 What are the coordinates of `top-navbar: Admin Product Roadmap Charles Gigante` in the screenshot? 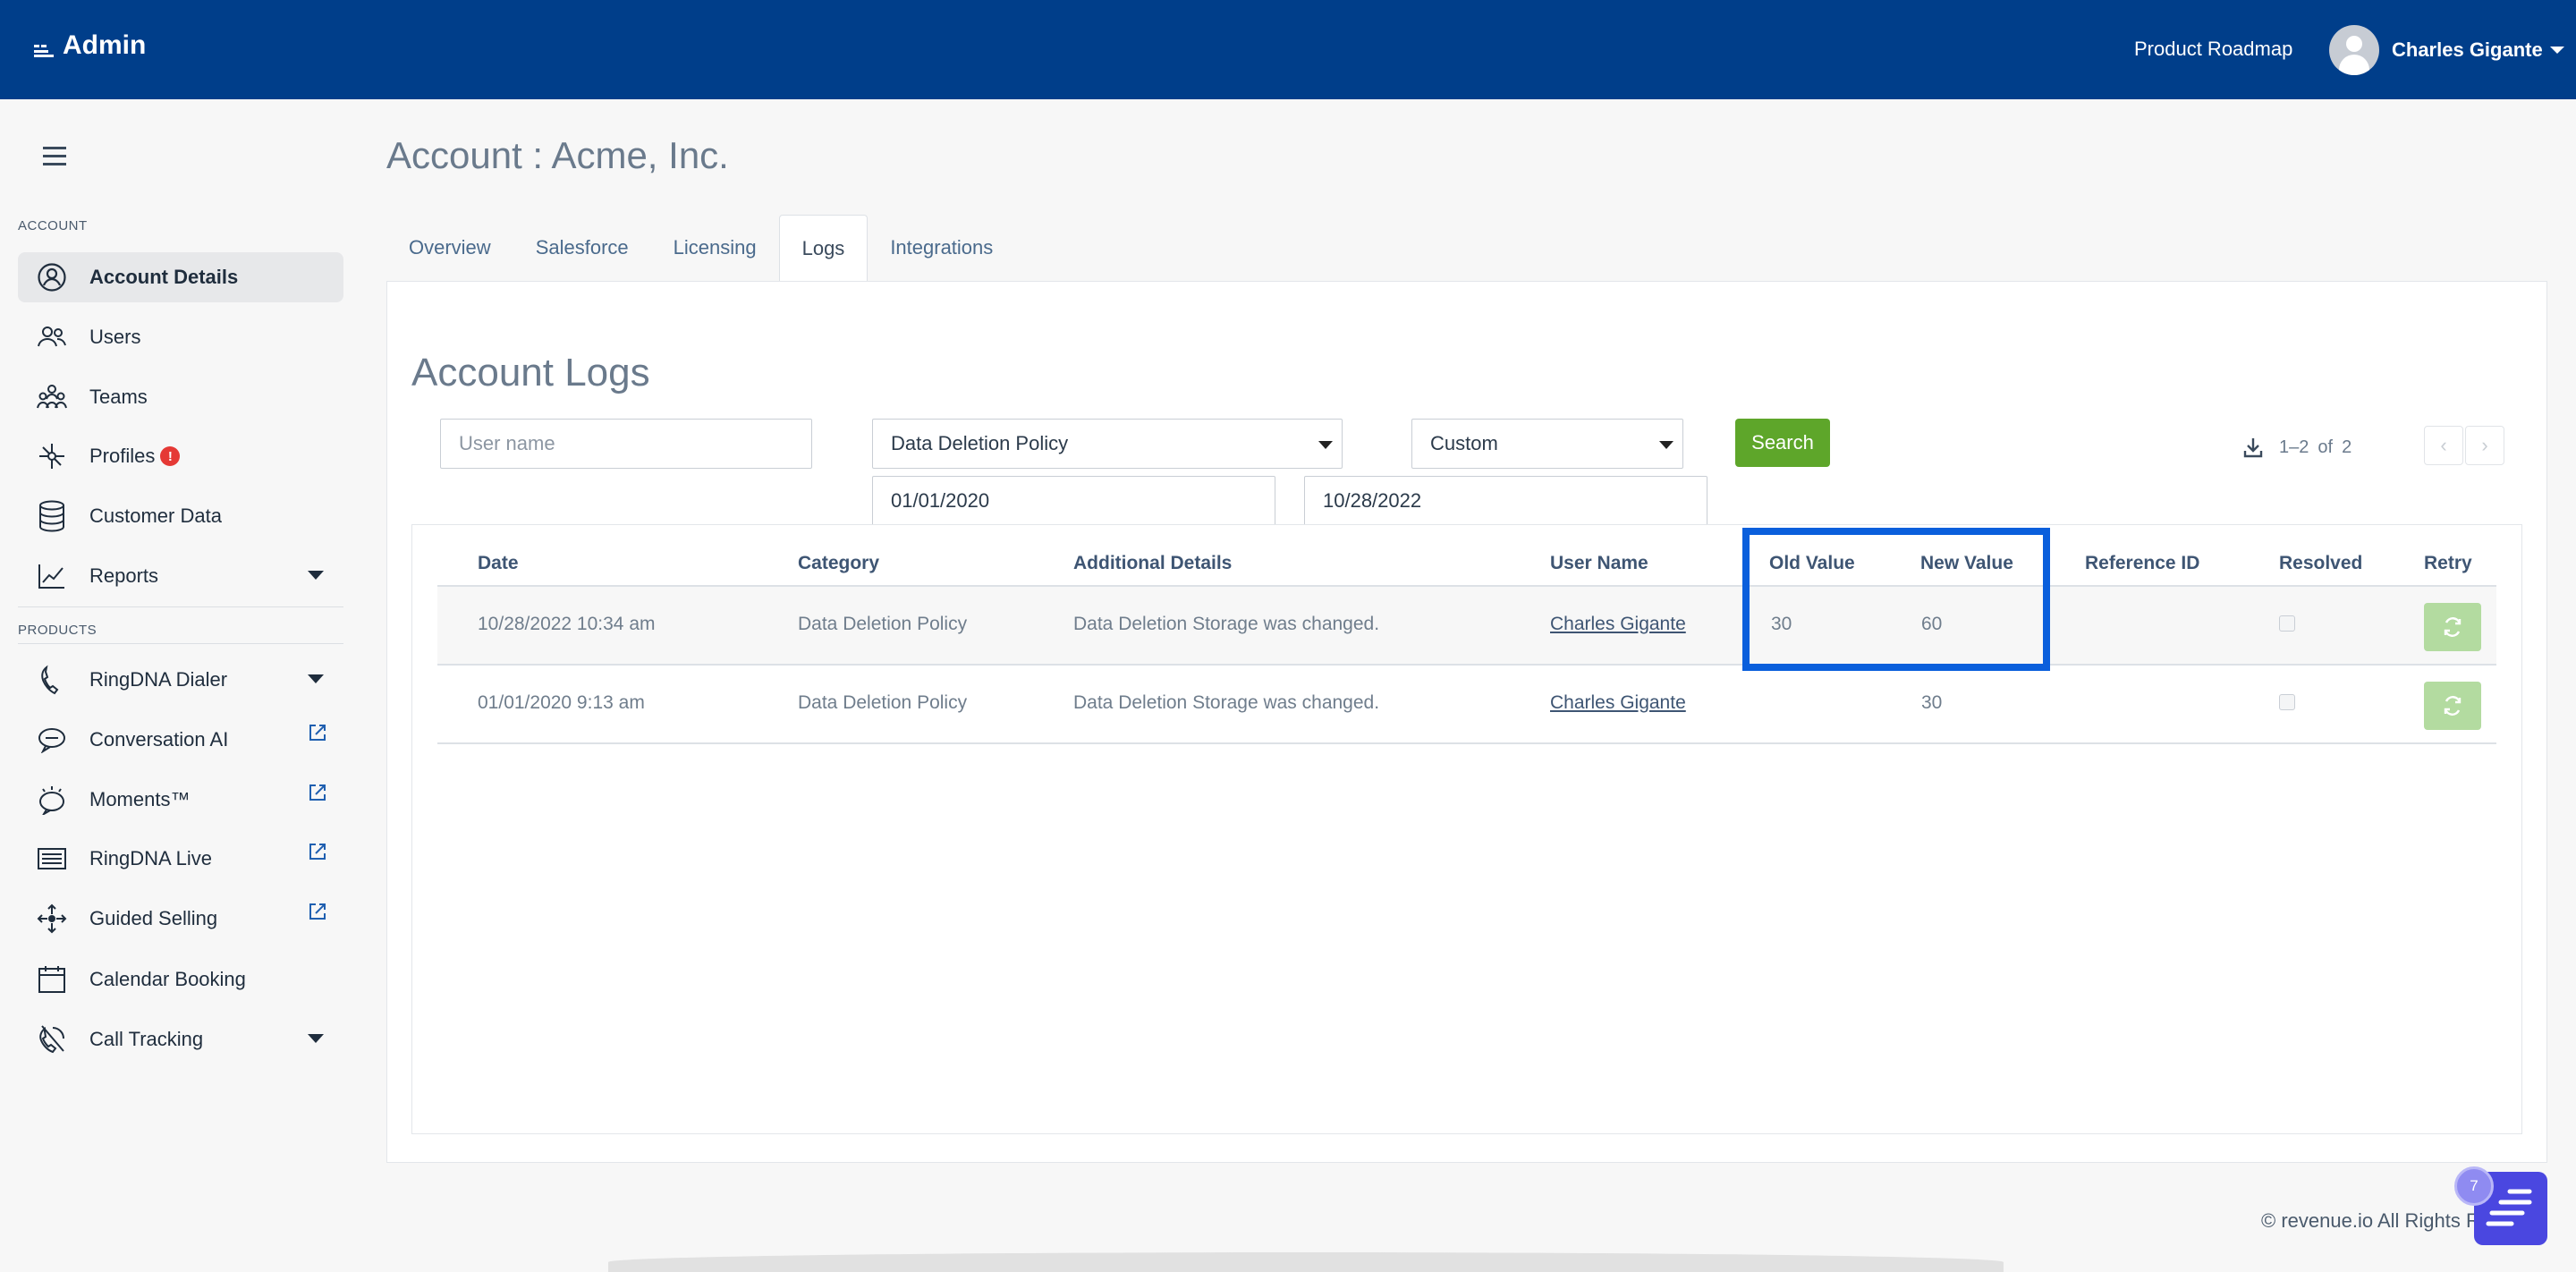 It's located at (1288, 49).